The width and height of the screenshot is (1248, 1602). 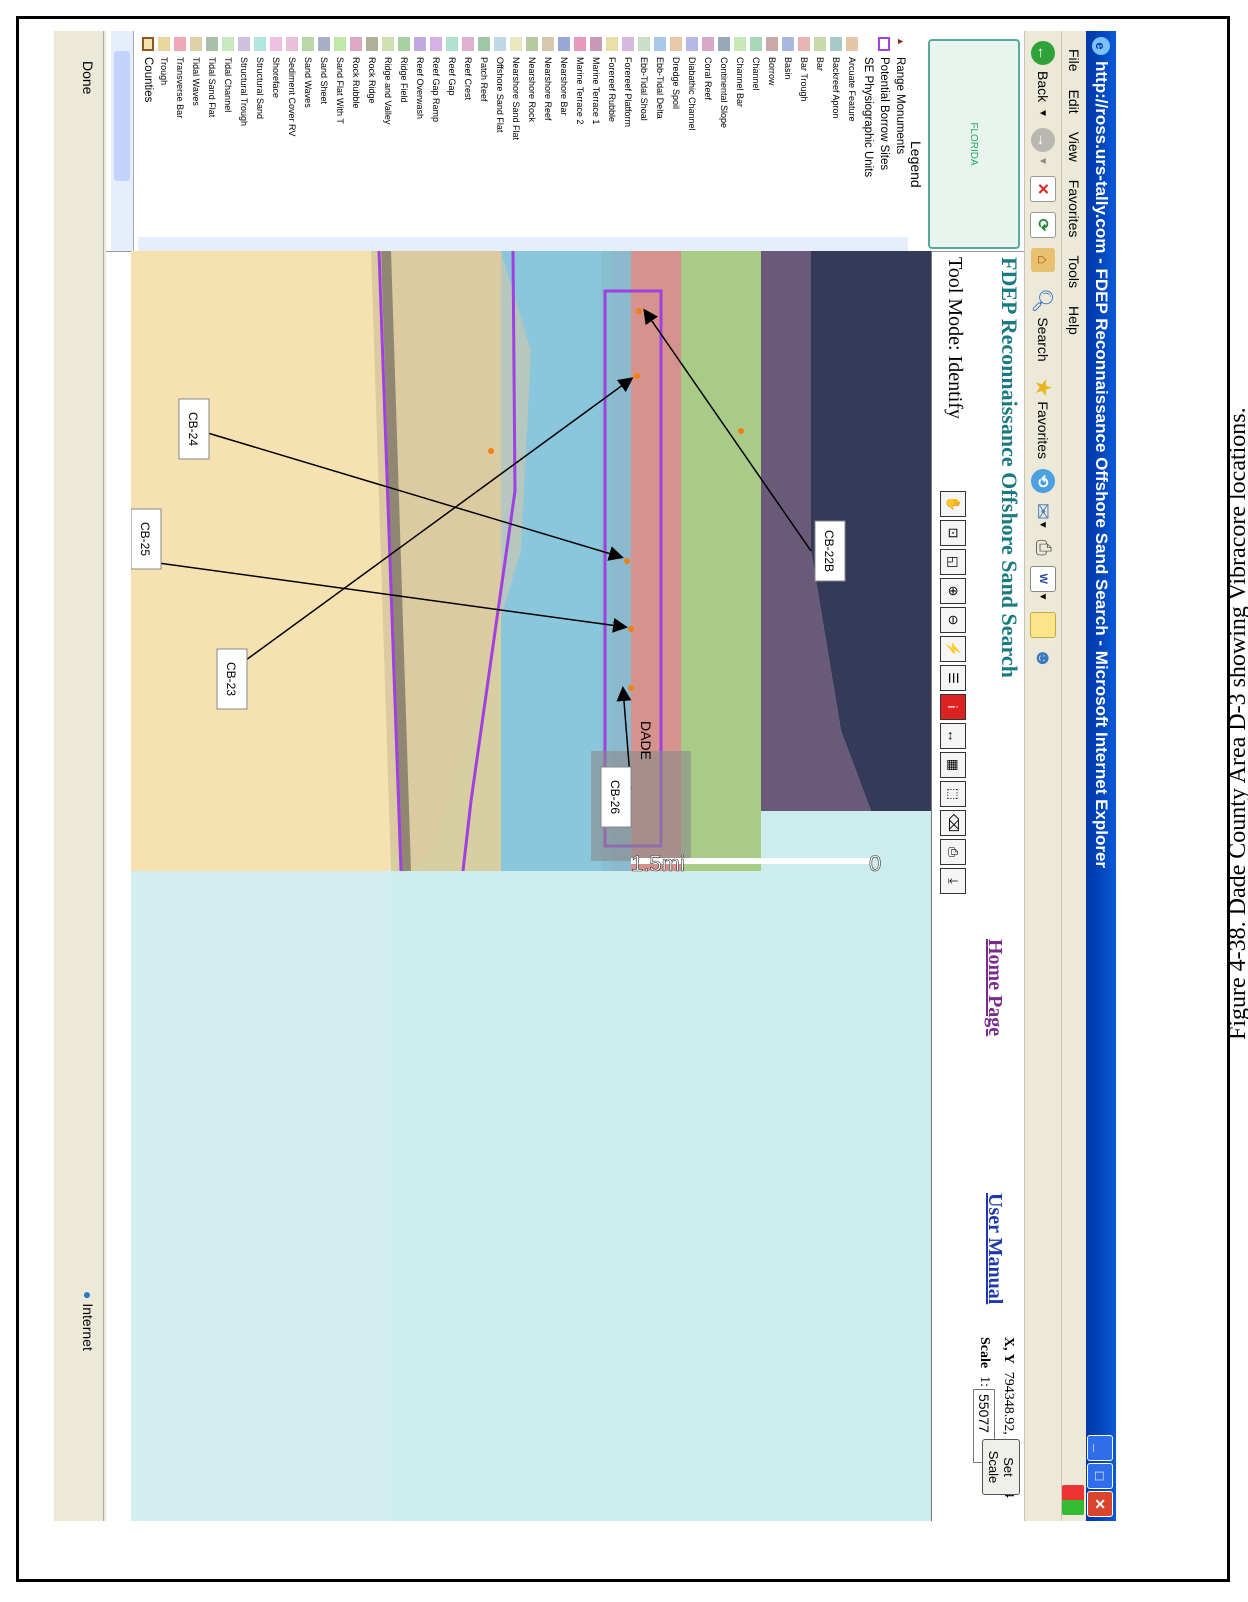 I want to click on forward-arrow-icon: →, so click(x=1043, y=140).